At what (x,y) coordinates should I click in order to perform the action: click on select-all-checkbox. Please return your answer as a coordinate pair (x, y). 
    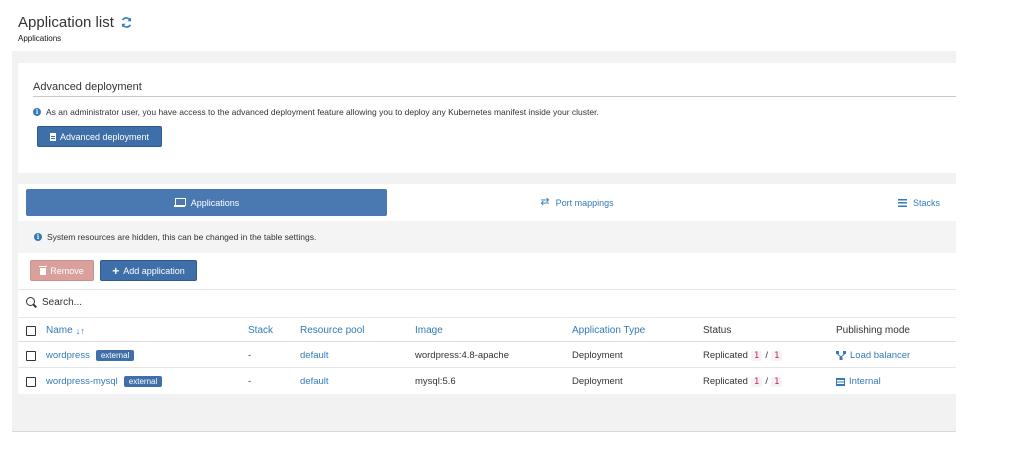
    Looking at the image, I should click on (31, 330).